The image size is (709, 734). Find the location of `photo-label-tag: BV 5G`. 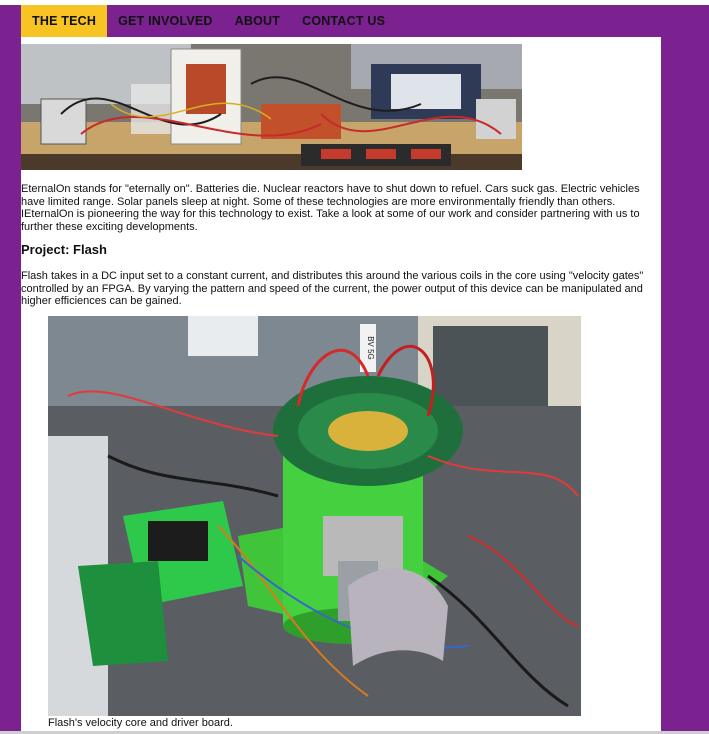

photo-label-tag: BV 5G is located at coordinates (370, 348).